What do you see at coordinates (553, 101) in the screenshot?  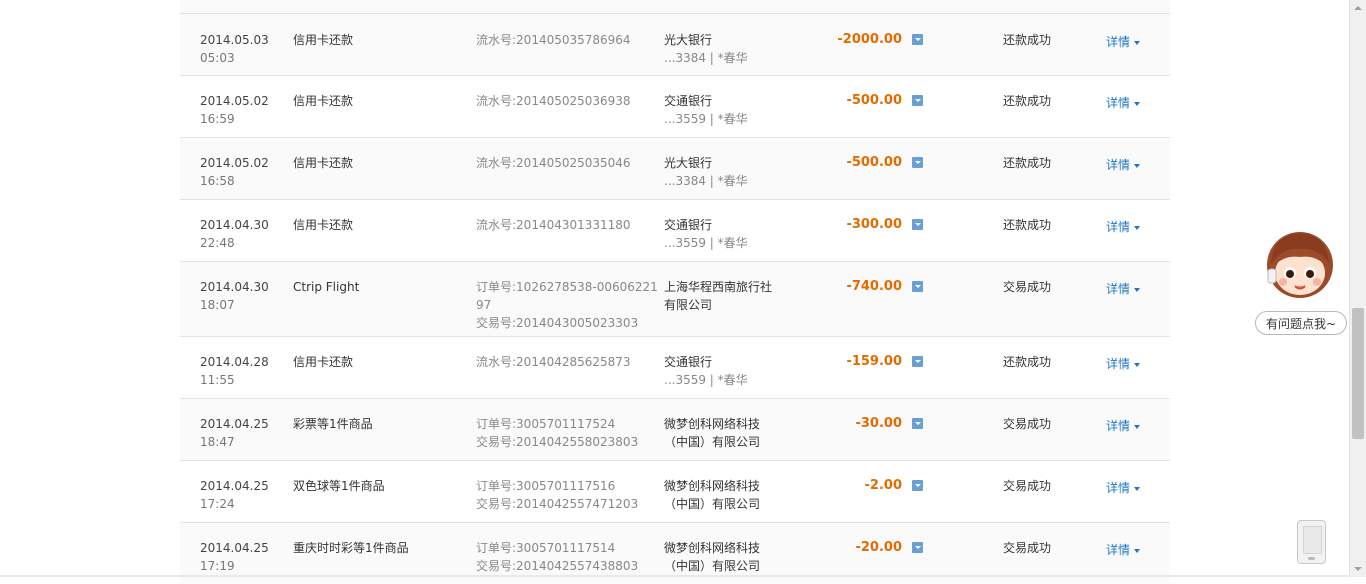 I see `serial-line: 流水号:201405025036938` at bounding box center [553, 101].